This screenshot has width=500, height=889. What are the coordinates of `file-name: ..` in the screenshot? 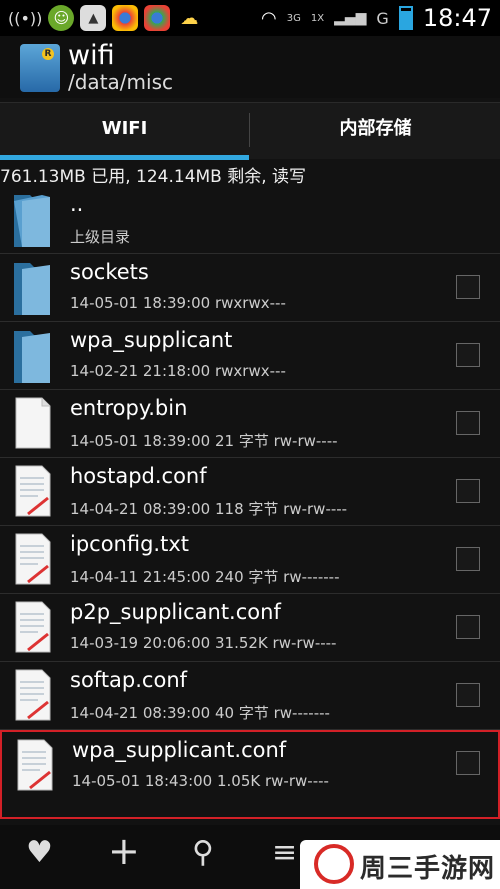 It's located at (77, 204).